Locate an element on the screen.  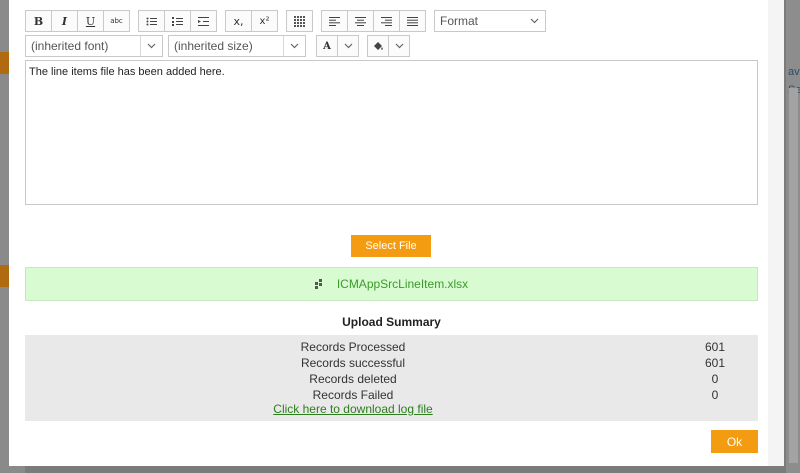
align-right-icon is located at coordinates (386, 21).